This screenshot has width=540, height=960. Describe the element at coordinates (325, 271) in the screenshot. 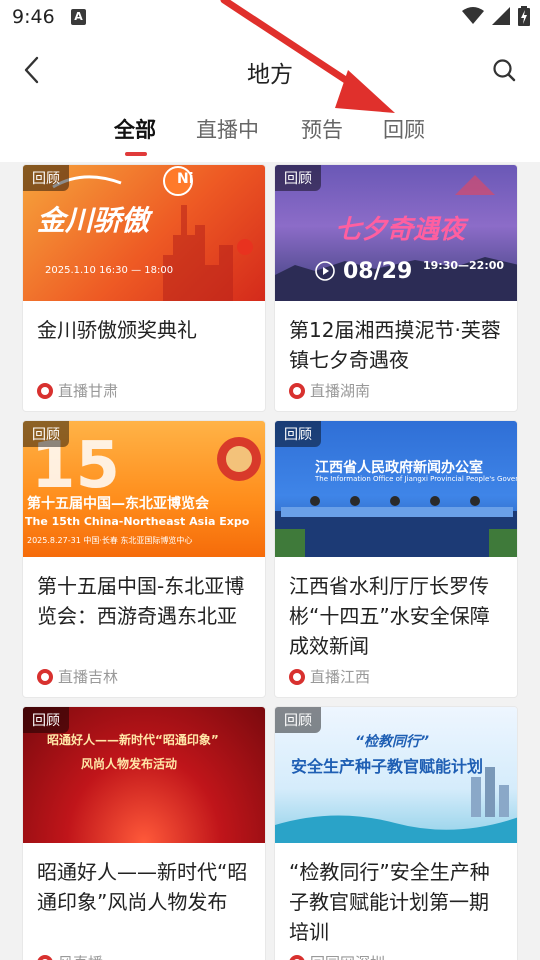

I see `play-icon` at that location.